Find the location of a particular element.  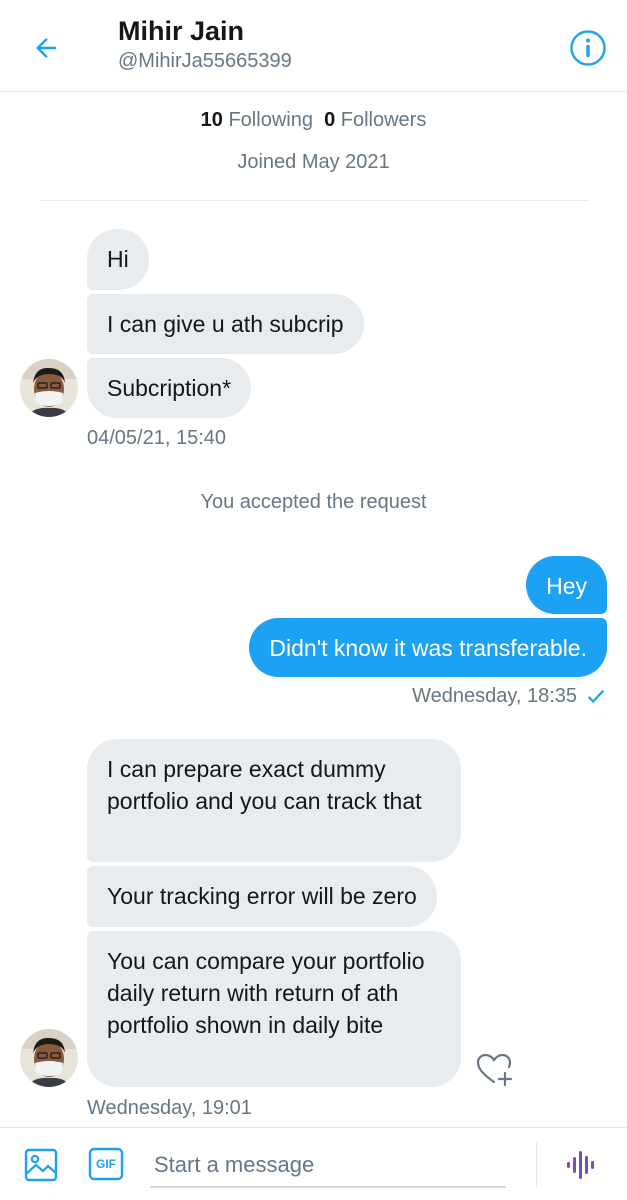

heart-plus-icon is located at coordinates (494, 1070).